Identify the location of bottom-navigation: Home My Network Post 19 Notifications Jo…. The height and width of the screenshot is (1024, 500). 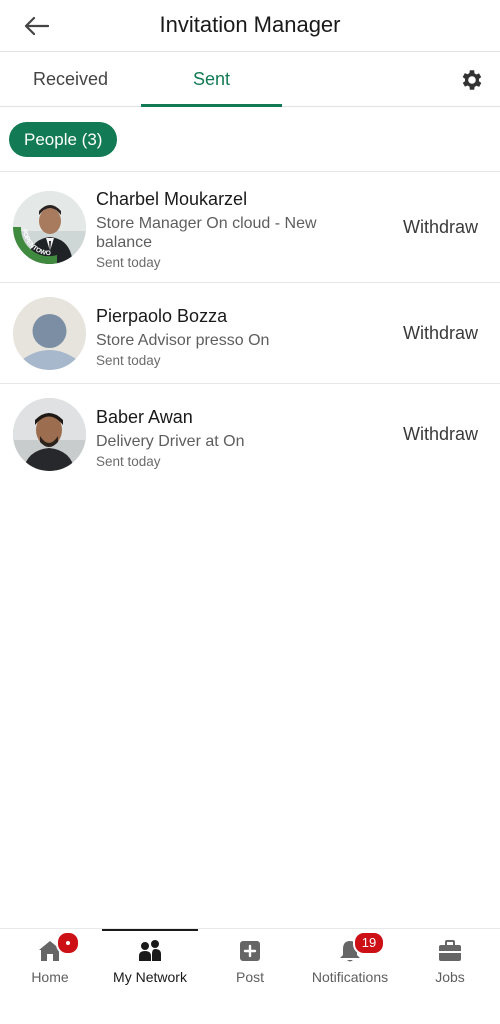
(250, 976).